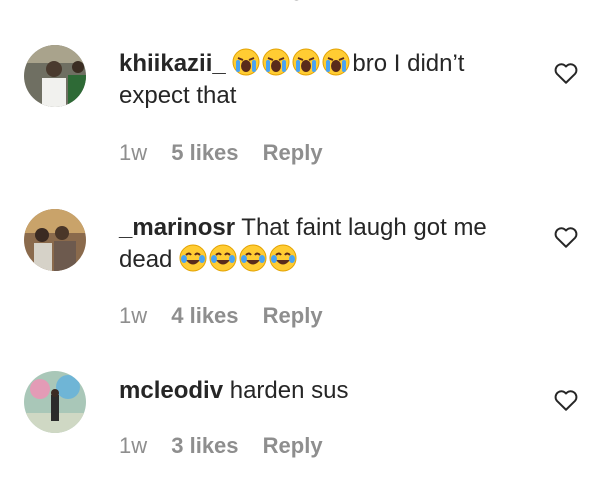  Describe the element at coordinates (364, 227) in the screenshot. I see `comment-text: That faint laugh got me` at that location.